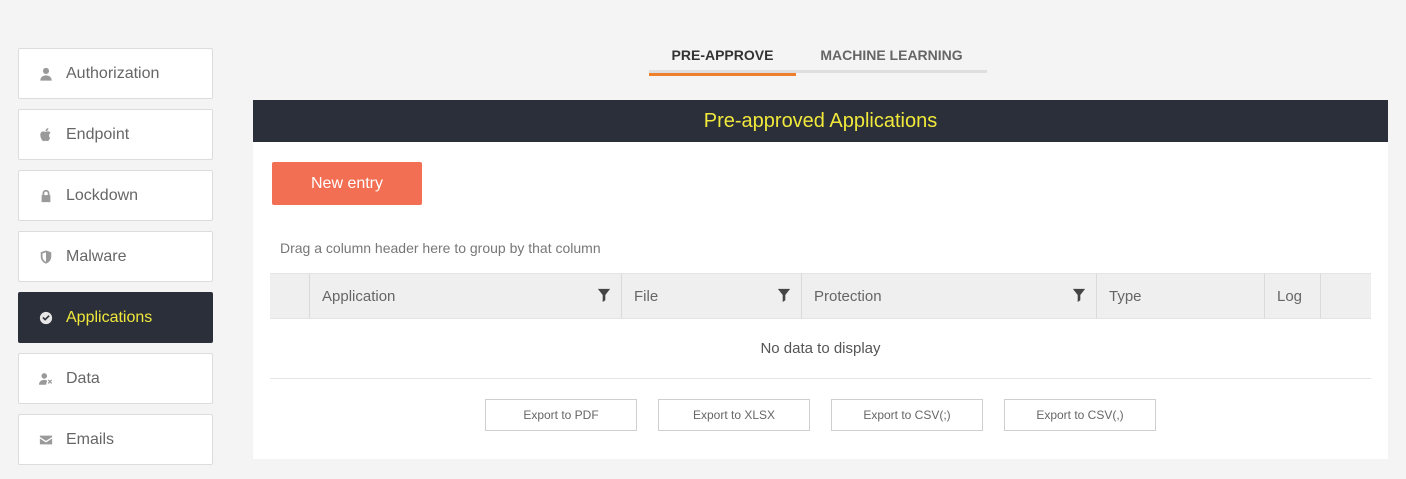 This screenshot has width=1406, height=479. I want to click on shield-icon, so click(46, 257).